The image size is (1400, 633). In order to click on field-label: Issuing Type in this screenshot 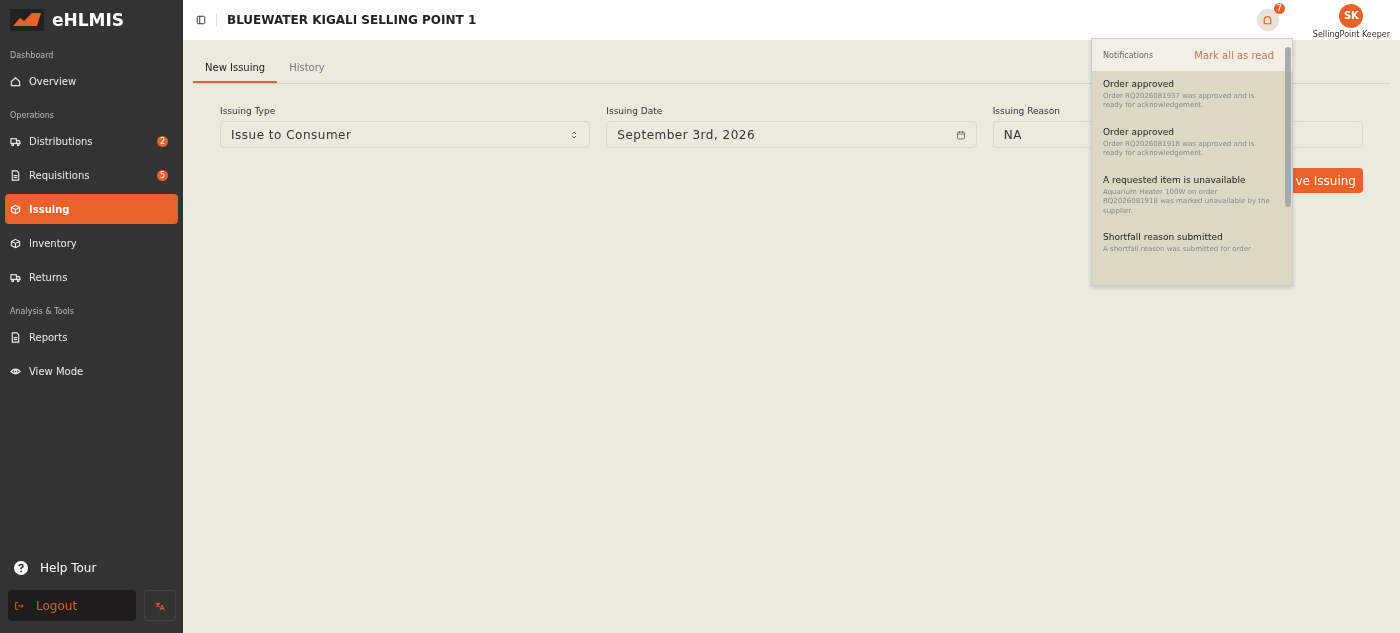, I will do `click(248, 111)`.